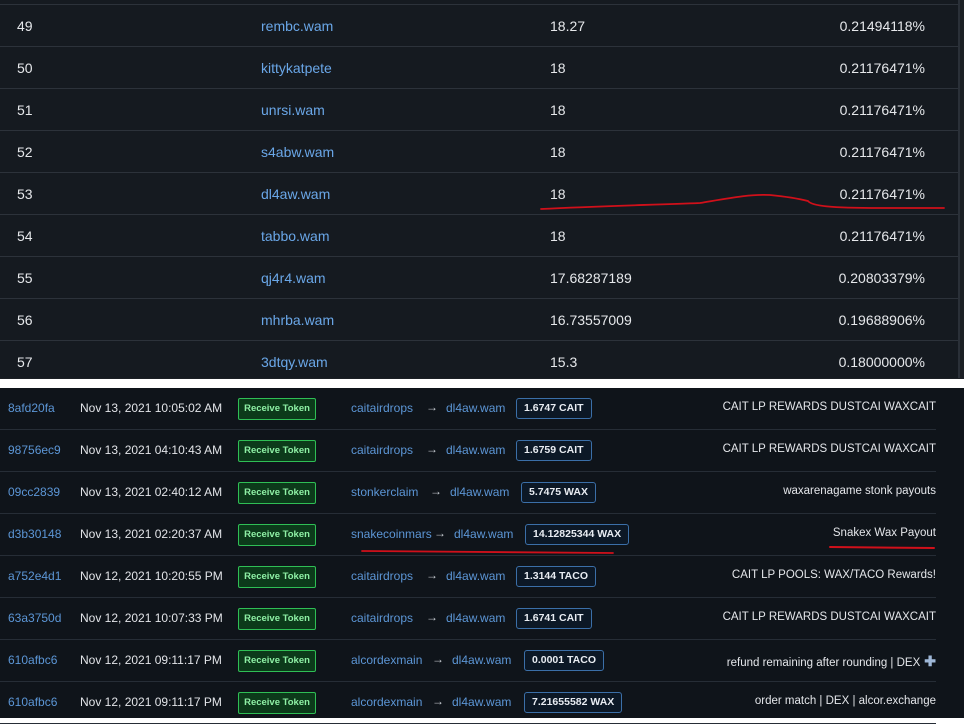  Describe the element at coordinates (294, 362) in the screenshot. I see `holder-account-link: 3dtqy.wam` at that location.